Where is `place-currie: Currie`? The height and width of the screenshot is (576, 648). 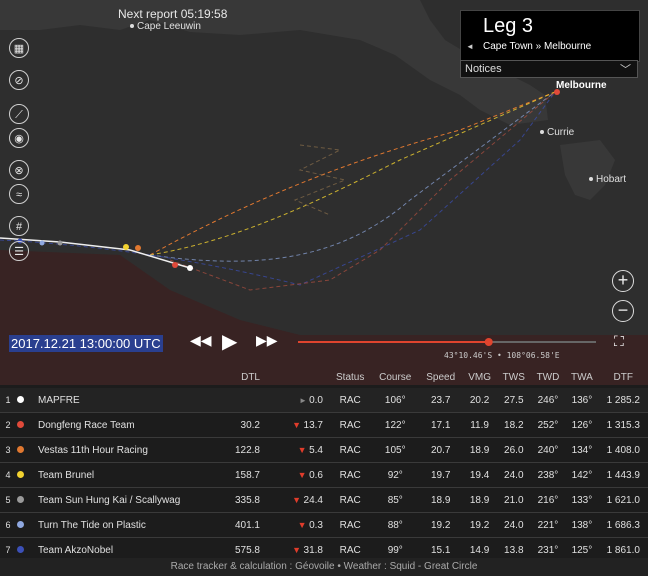
place-currie: Currie is located at coordinates (557, 132).